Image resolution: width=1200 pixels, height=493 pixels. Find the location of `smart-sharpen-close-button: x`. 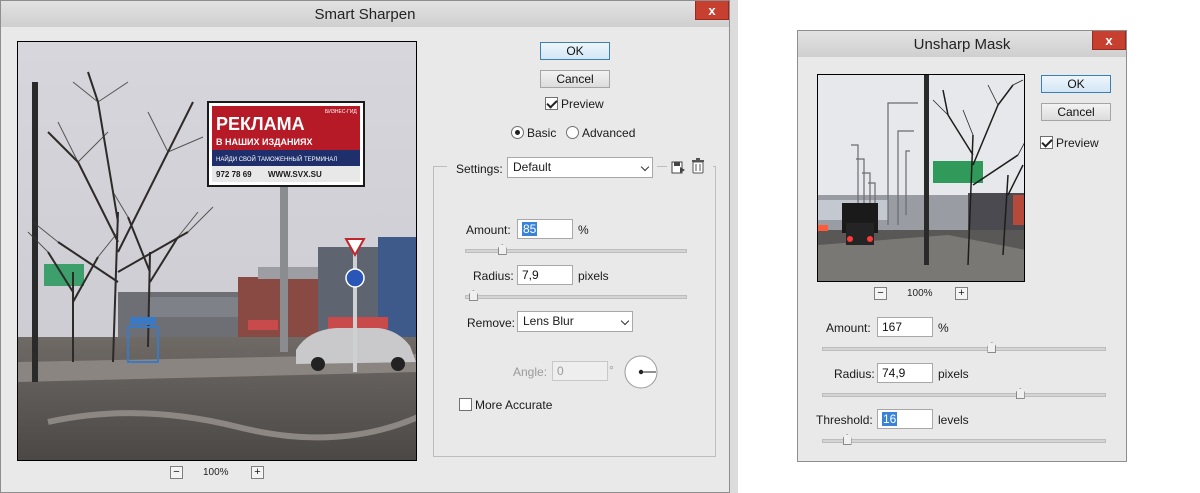

smart-sharpen-close-button: x is located at coordinates (712, 10).